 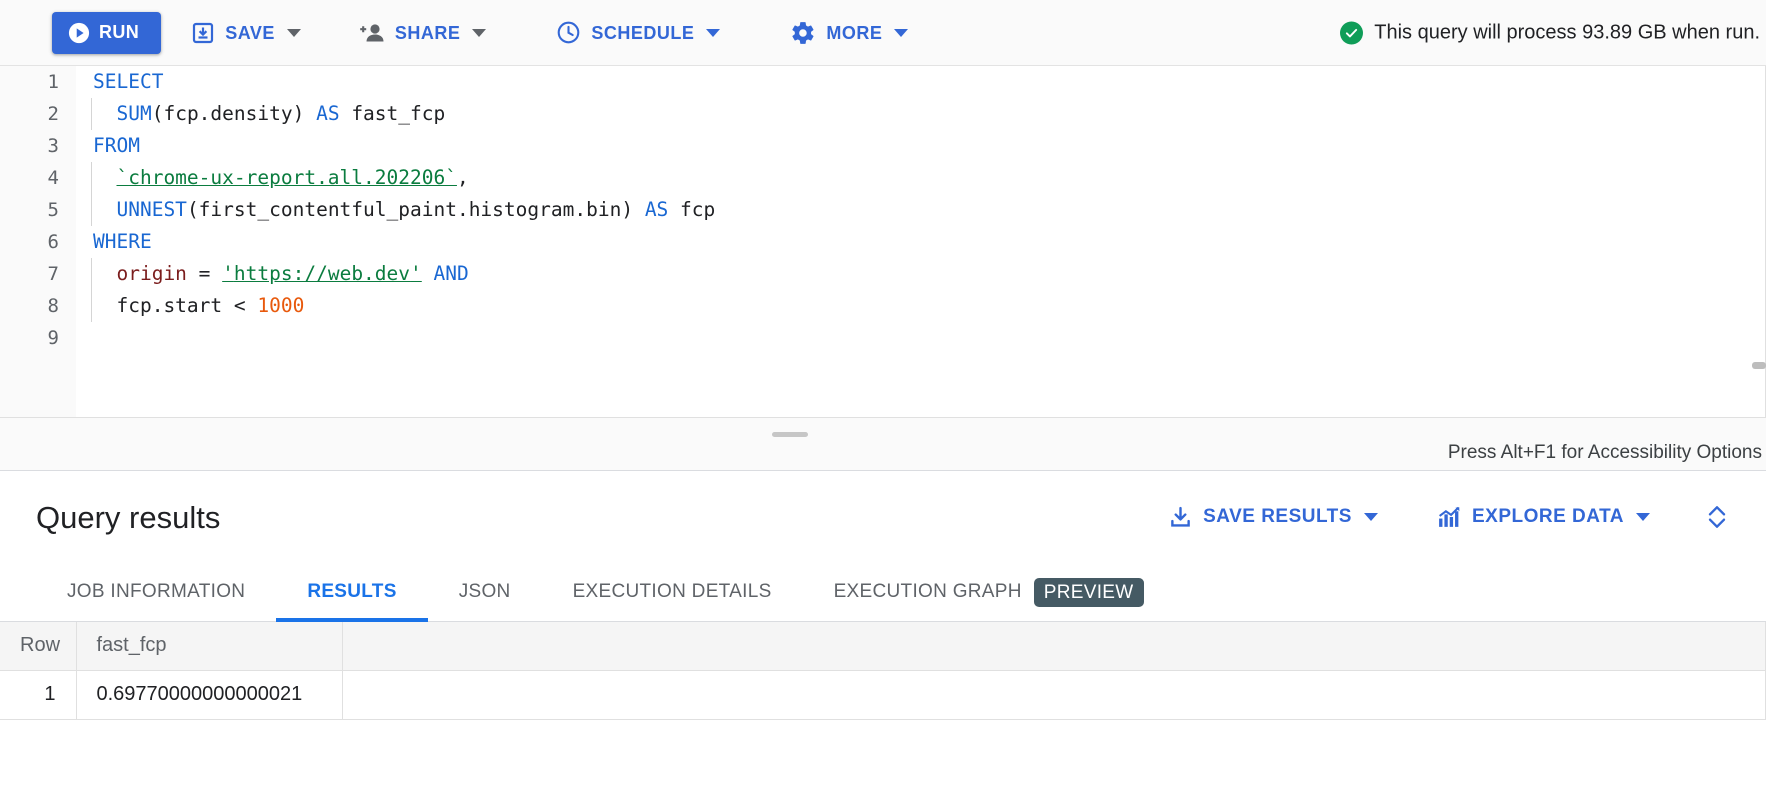 I want to click on code-token: `chrome-ux-report.all.202206`, so click(x=286, y=177).